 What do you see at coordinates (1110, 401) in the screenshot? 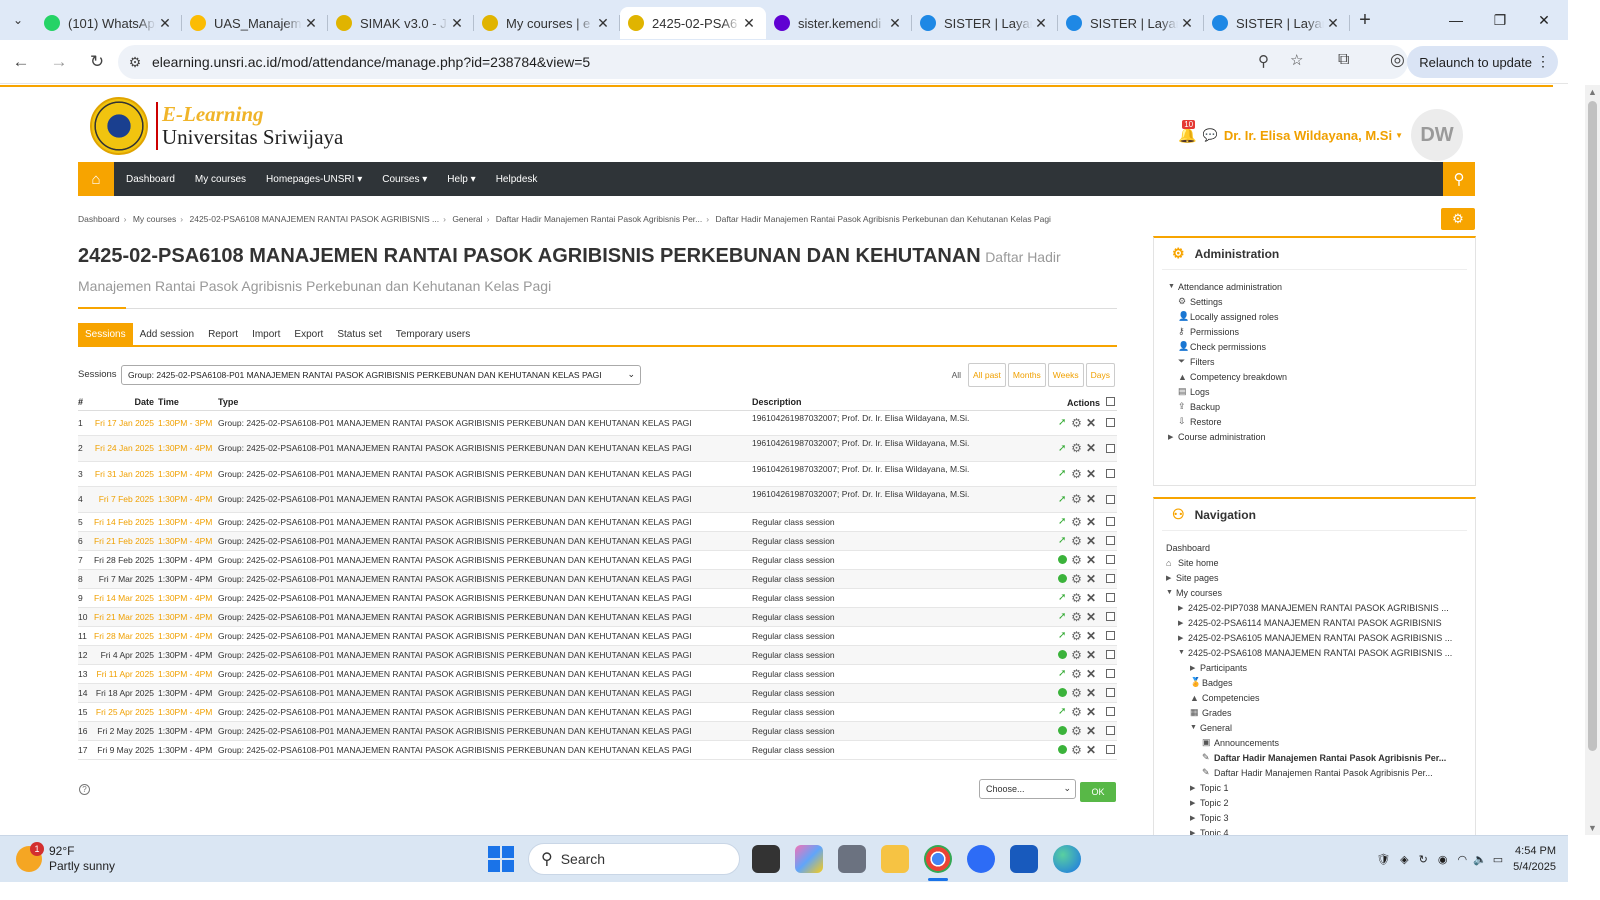
I see `select-all-checkbox` at bounding box center [1110, 401].